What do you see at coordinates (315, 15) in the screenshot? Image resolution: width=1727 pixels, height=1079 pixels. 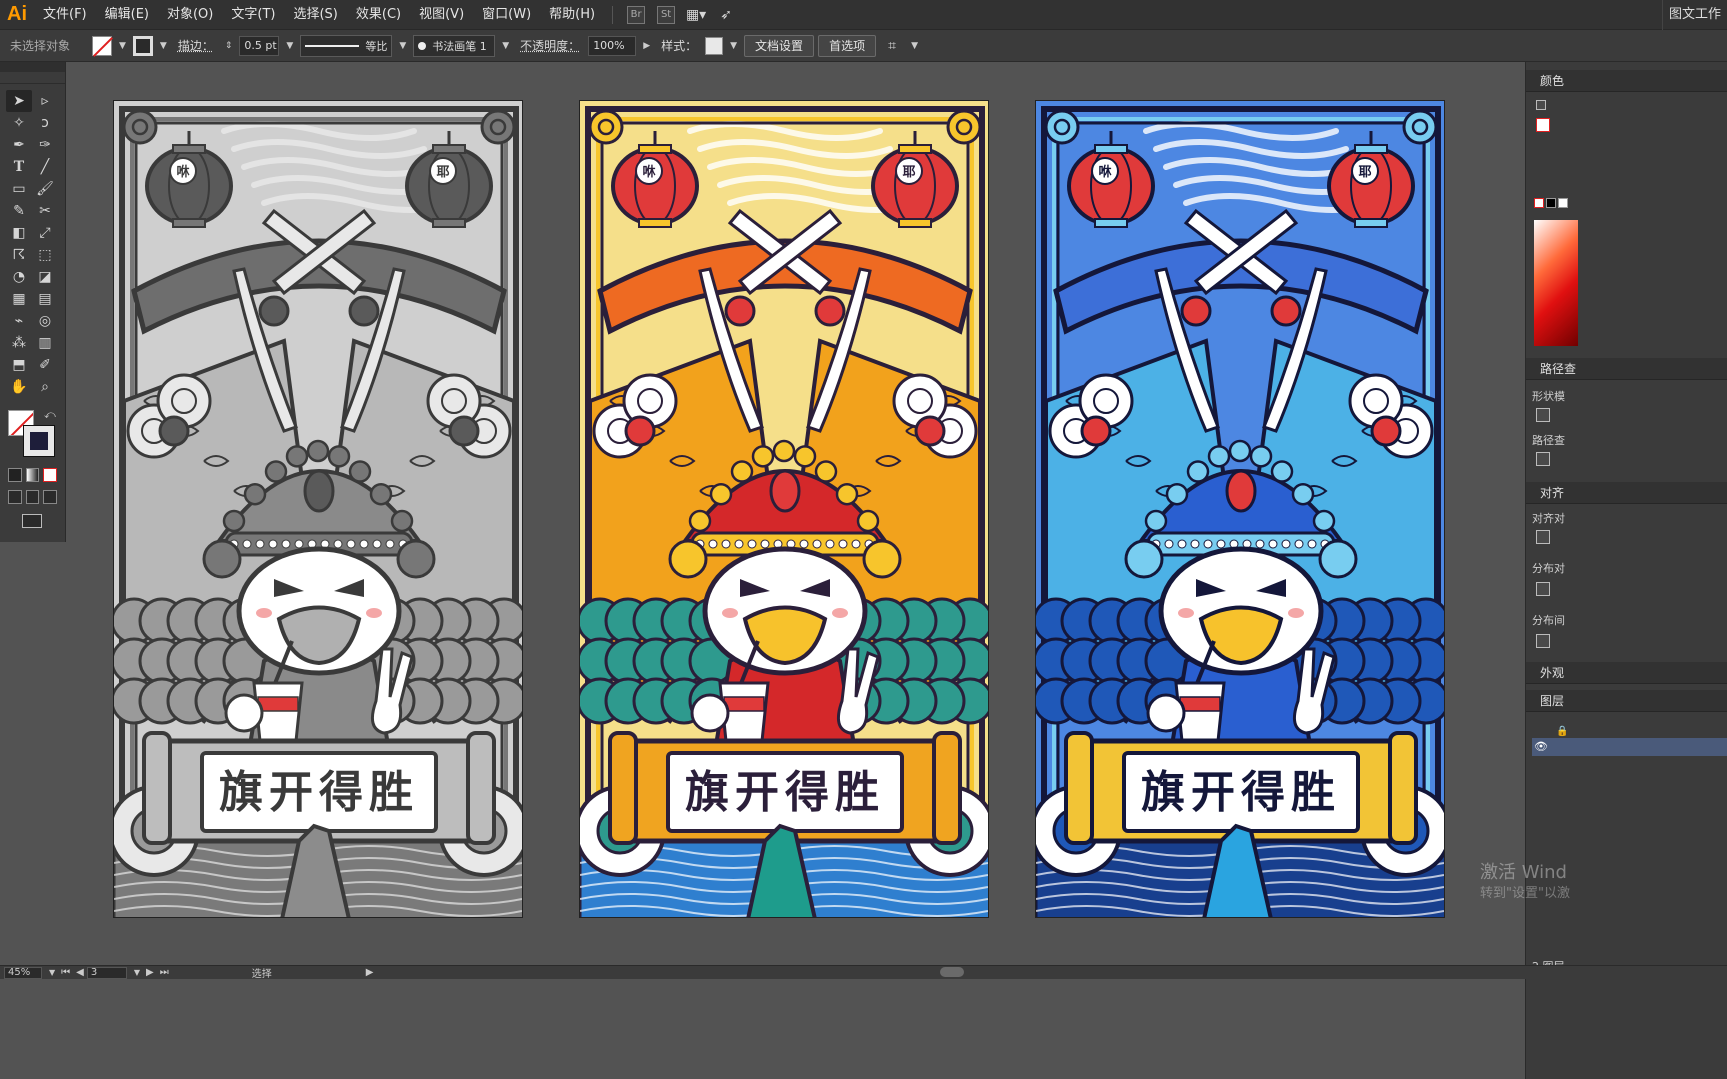 I see `menu-item: 选择(S)` at bounding box center [315, 15].